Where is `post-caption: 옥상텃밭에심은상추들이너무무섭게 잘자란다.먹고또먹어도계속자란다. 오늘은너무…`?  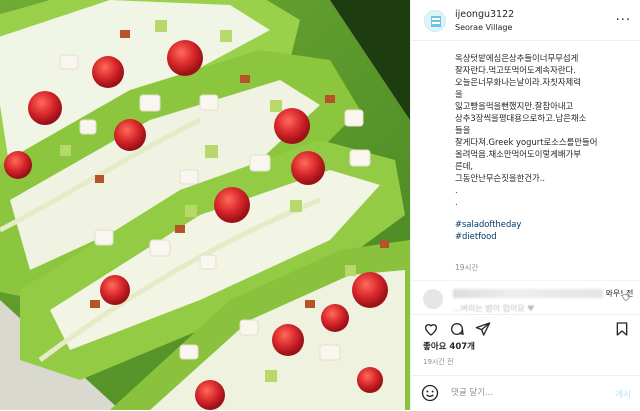 post-caption: 옥상텃밭에심은상추들이너무무섭게 잘자란다.먹고또먹어도계속자란다. 오늘은너무… is located at coordinates (543, 147).